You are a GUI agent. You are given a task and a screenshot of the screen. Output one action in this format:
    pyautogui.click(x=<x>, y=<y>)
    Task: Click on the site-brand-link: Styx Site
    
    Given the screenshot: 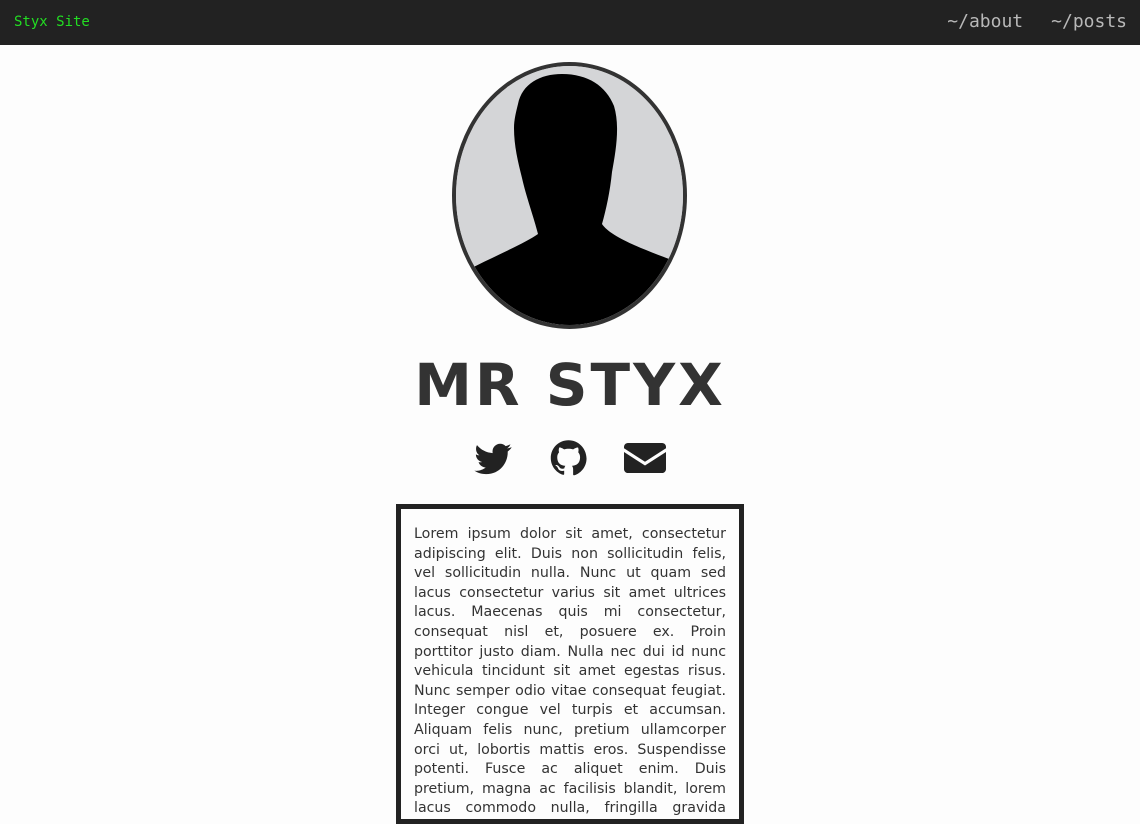 What is the action you would take?
    pyautogui.click(x=52, y=22)
    